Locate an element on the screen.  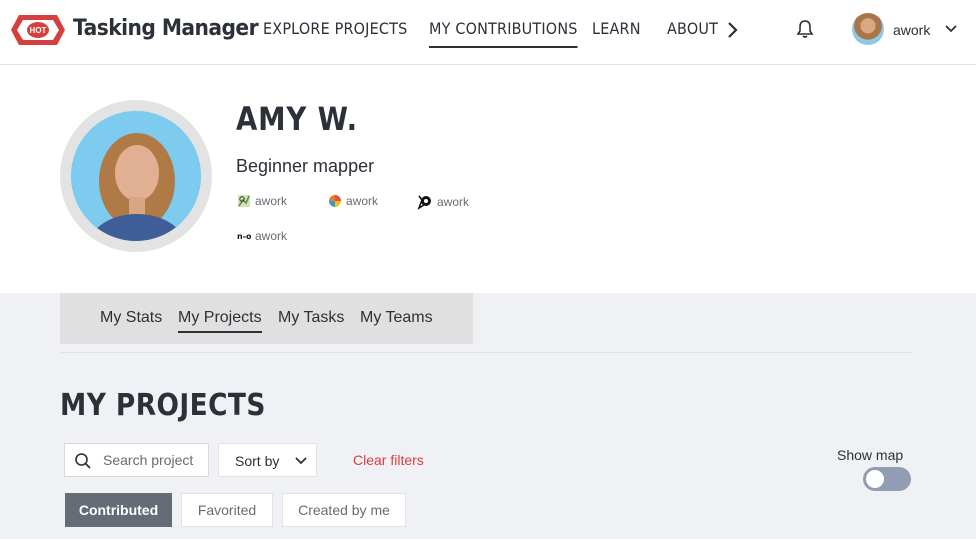
page-title: MY PROJECTS is located at coordinates (163, 405).